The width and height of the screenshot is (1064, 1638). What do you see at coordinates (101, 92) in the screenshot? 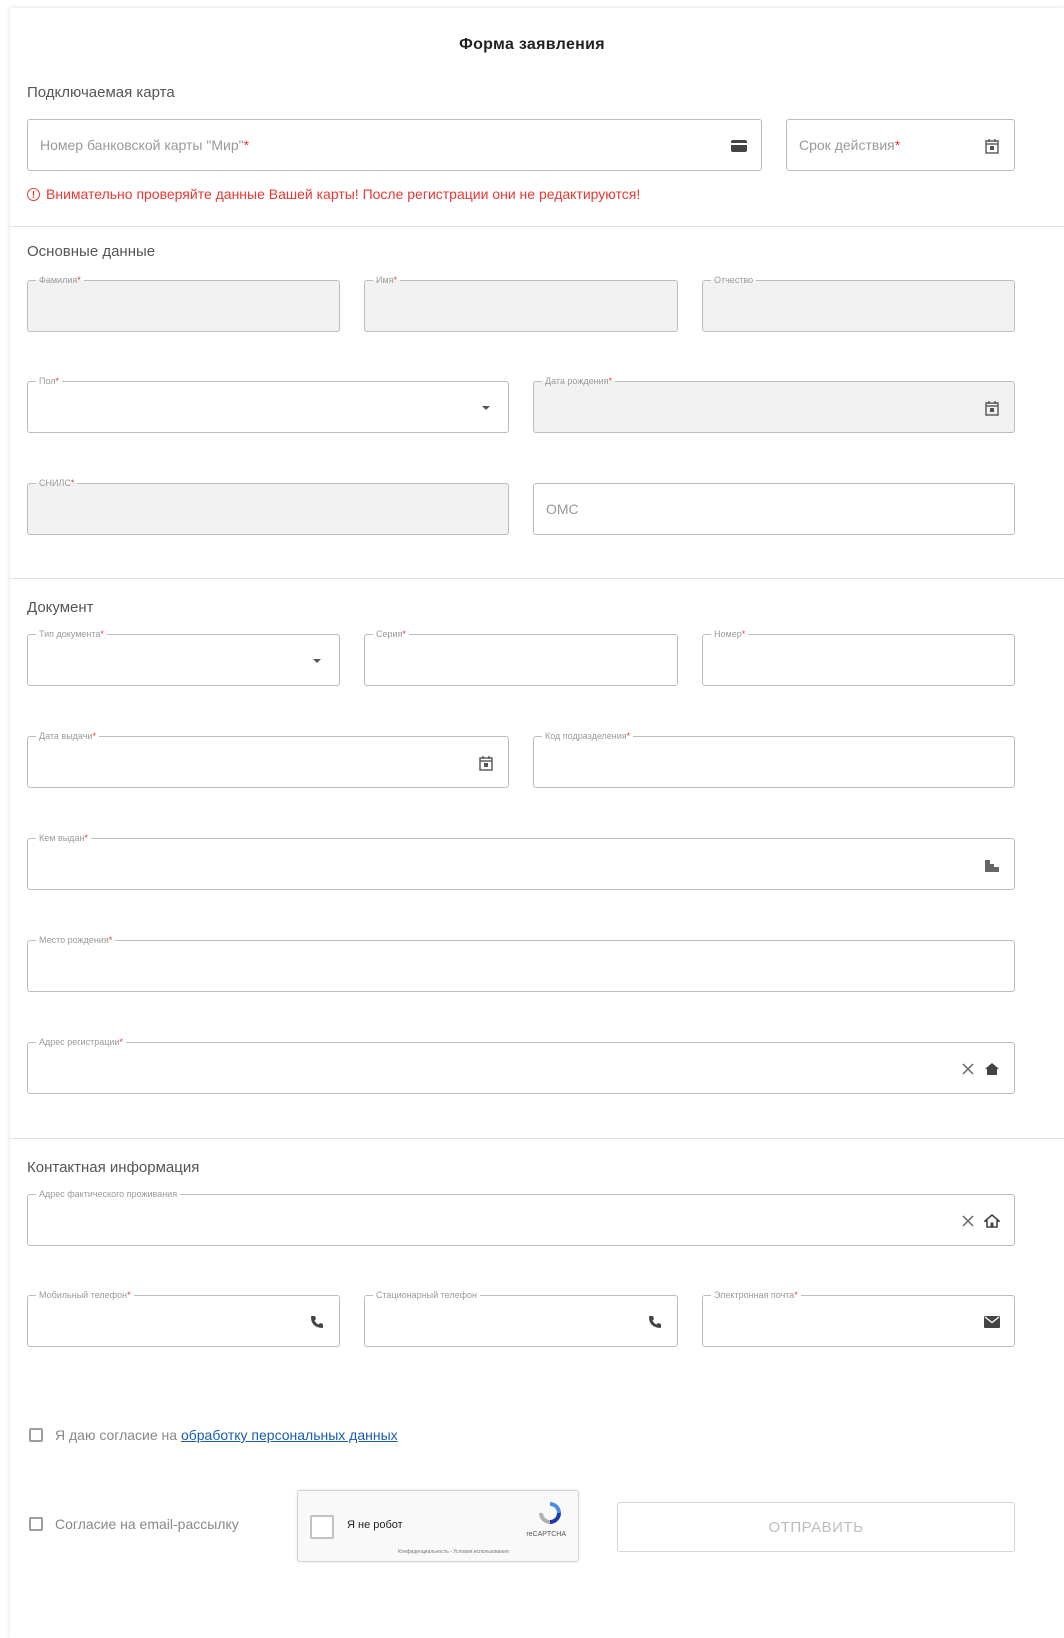
I see `section-title-card: Подключаемая карта` at bounding box center [101, 92].